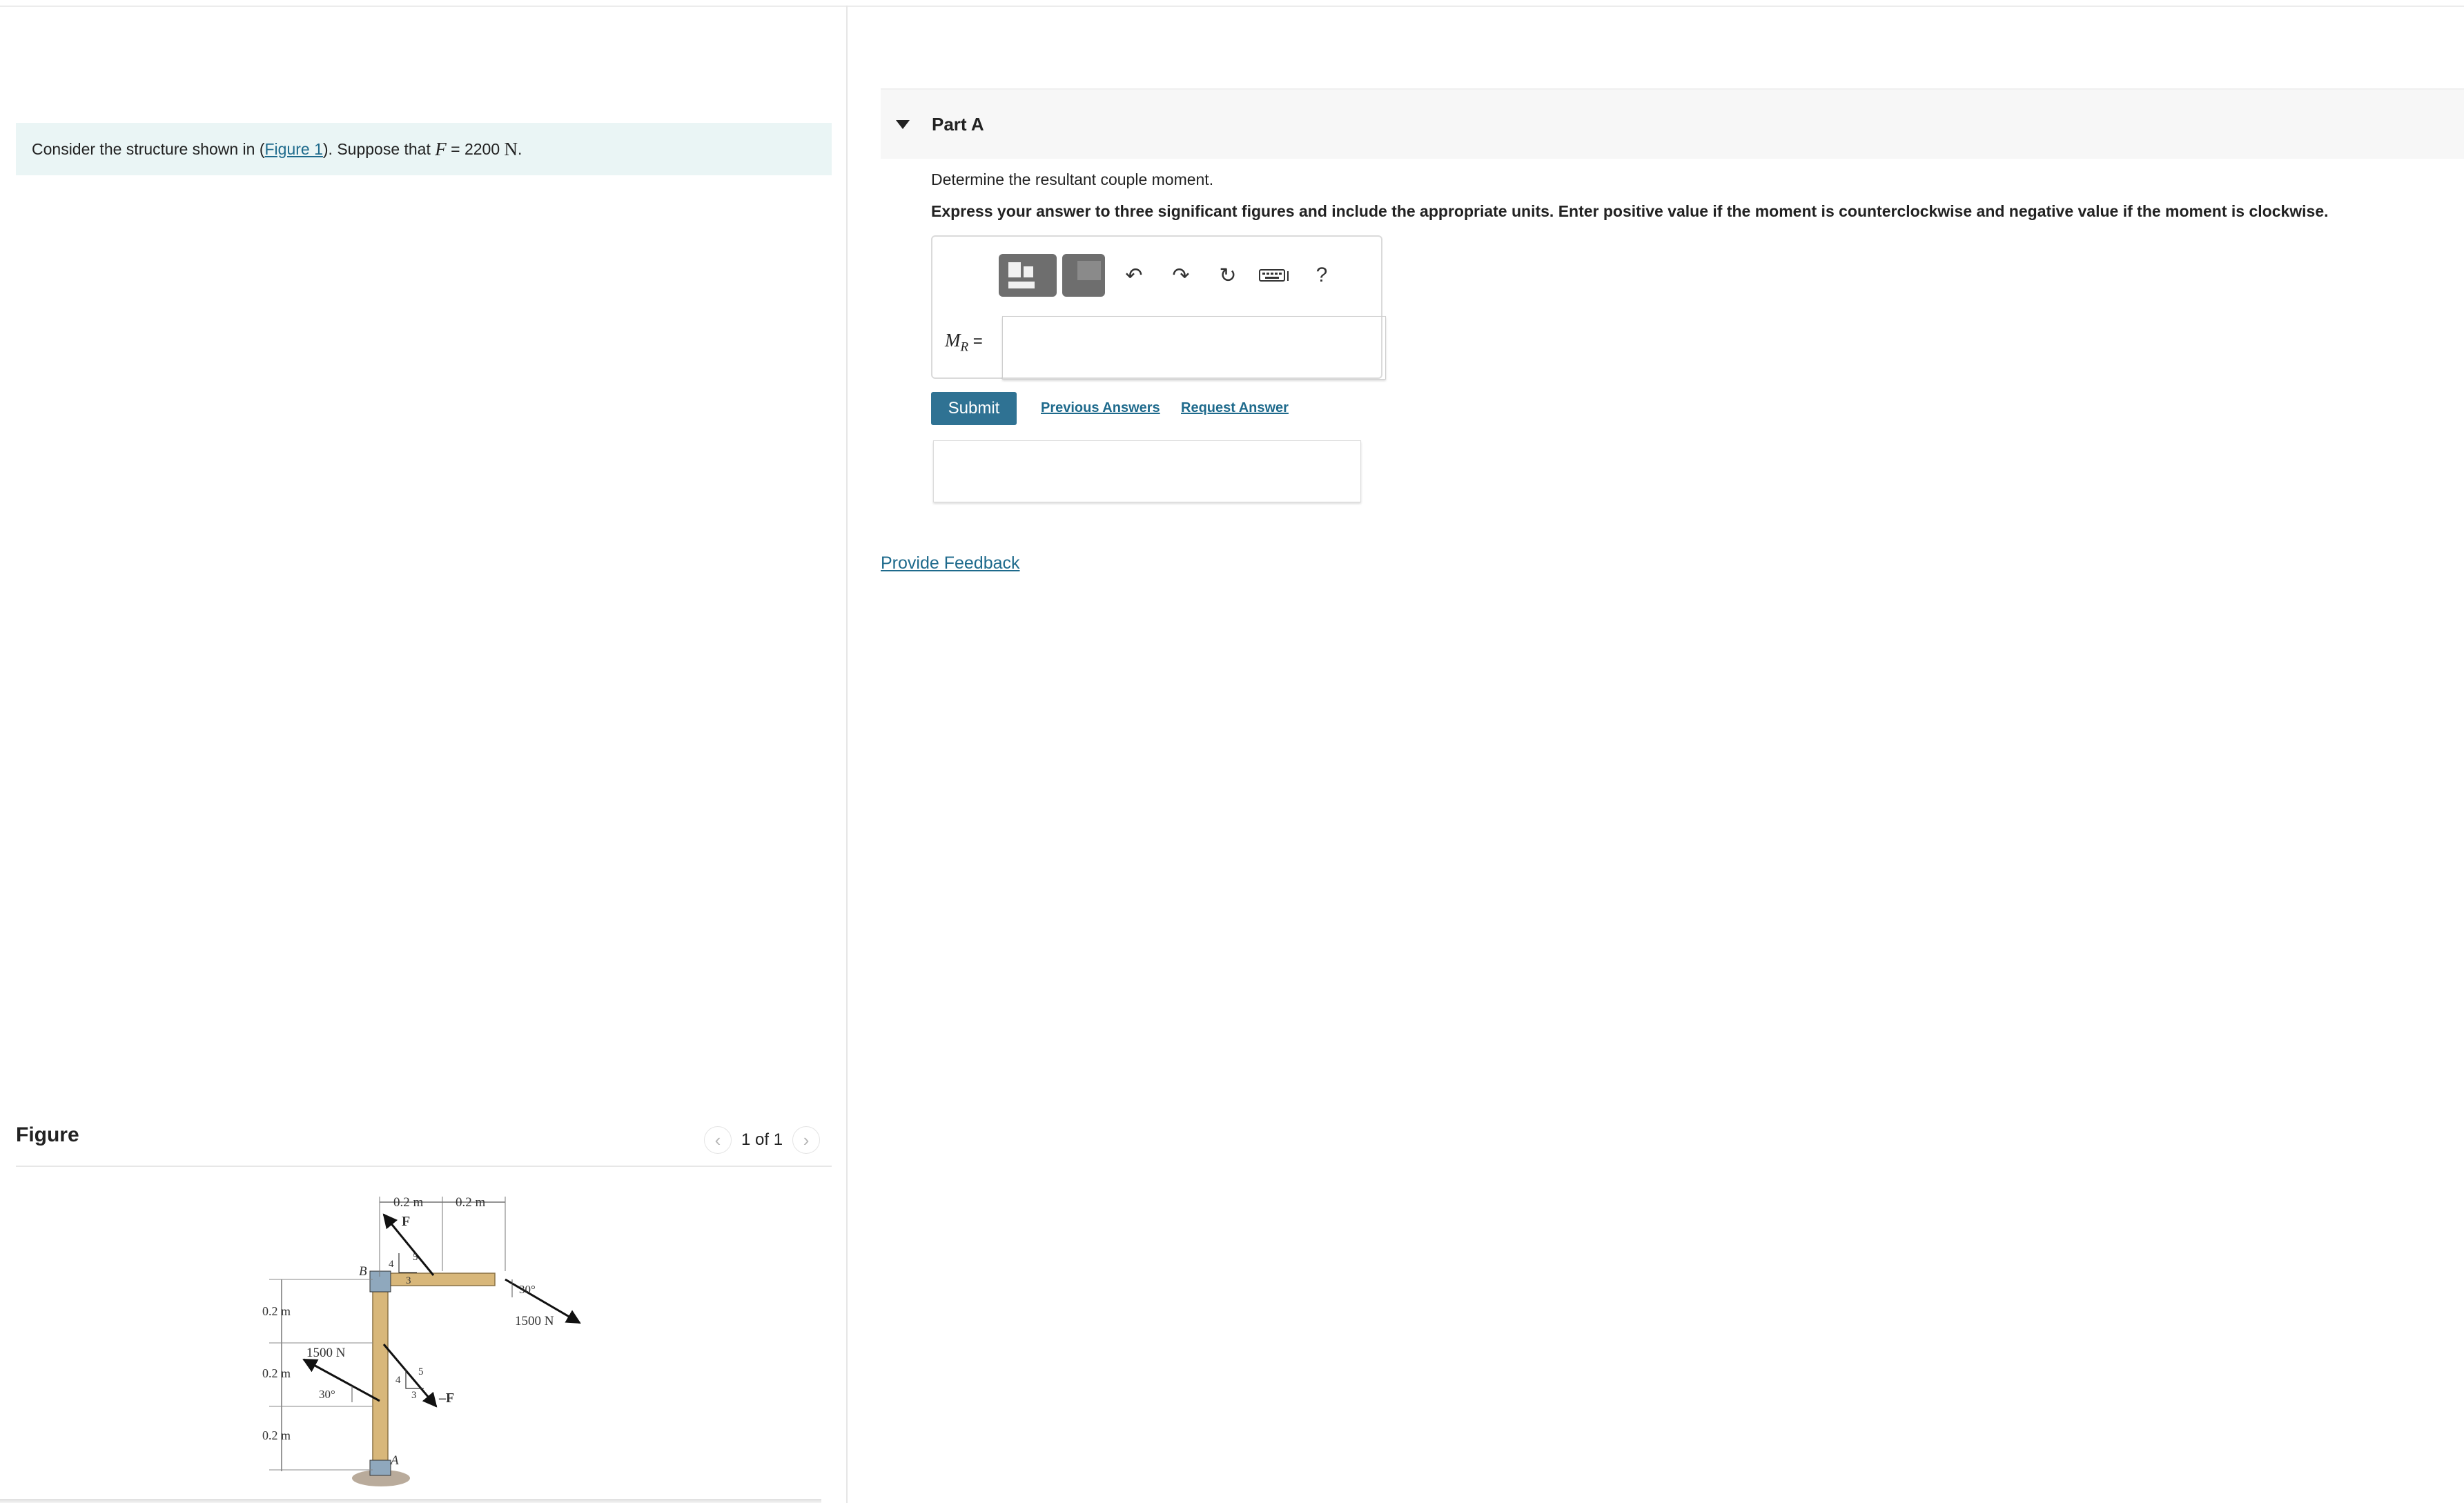  I want to click on prev-figure-button: ‹, so click(718, 1140).